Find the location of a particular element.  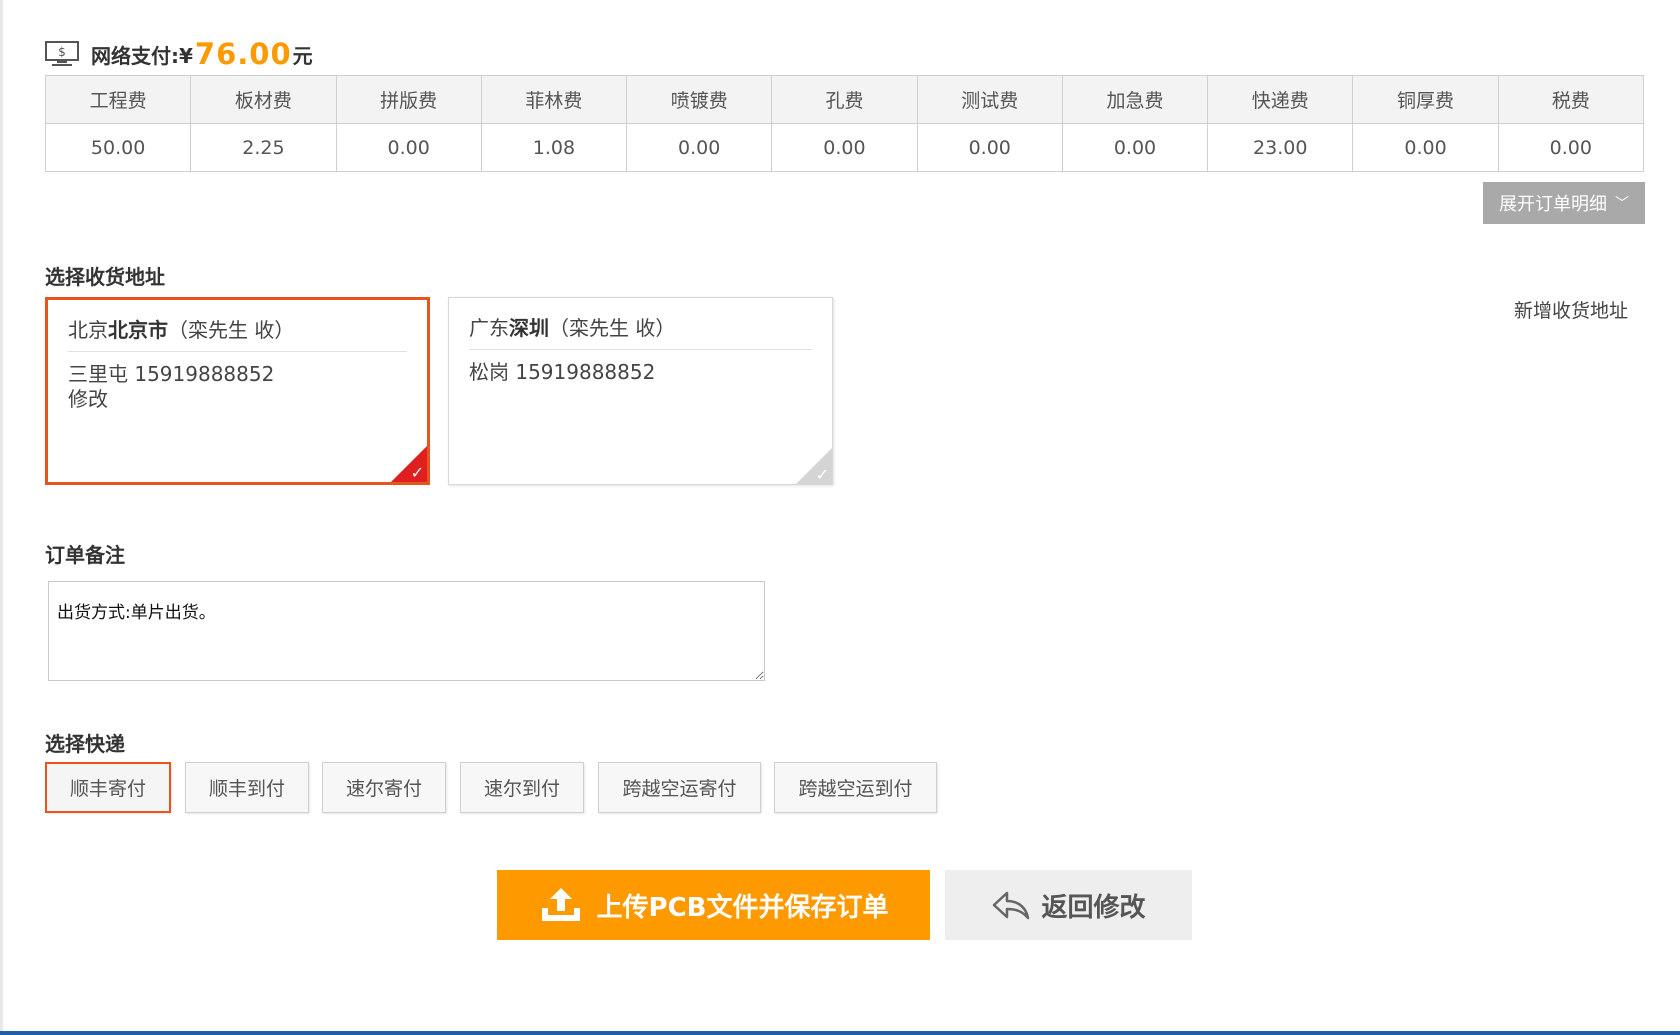

fee-header: 加急费 is located at coordinates (1135, 99).